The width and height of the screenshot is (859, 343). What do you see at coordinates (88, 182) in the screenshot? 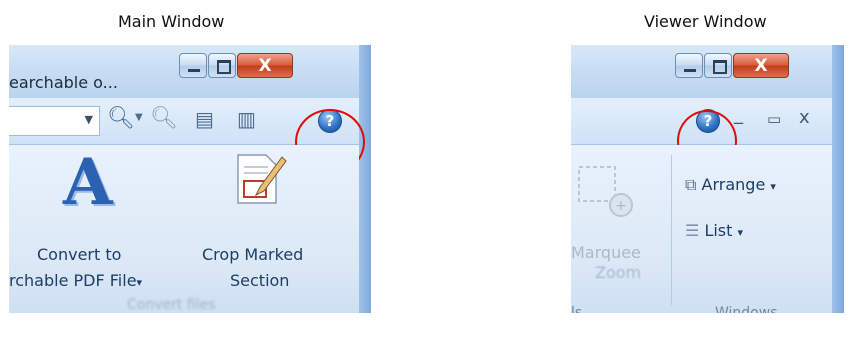
I see `convert-pdf-icon: A` at bounding box center [88, 182].